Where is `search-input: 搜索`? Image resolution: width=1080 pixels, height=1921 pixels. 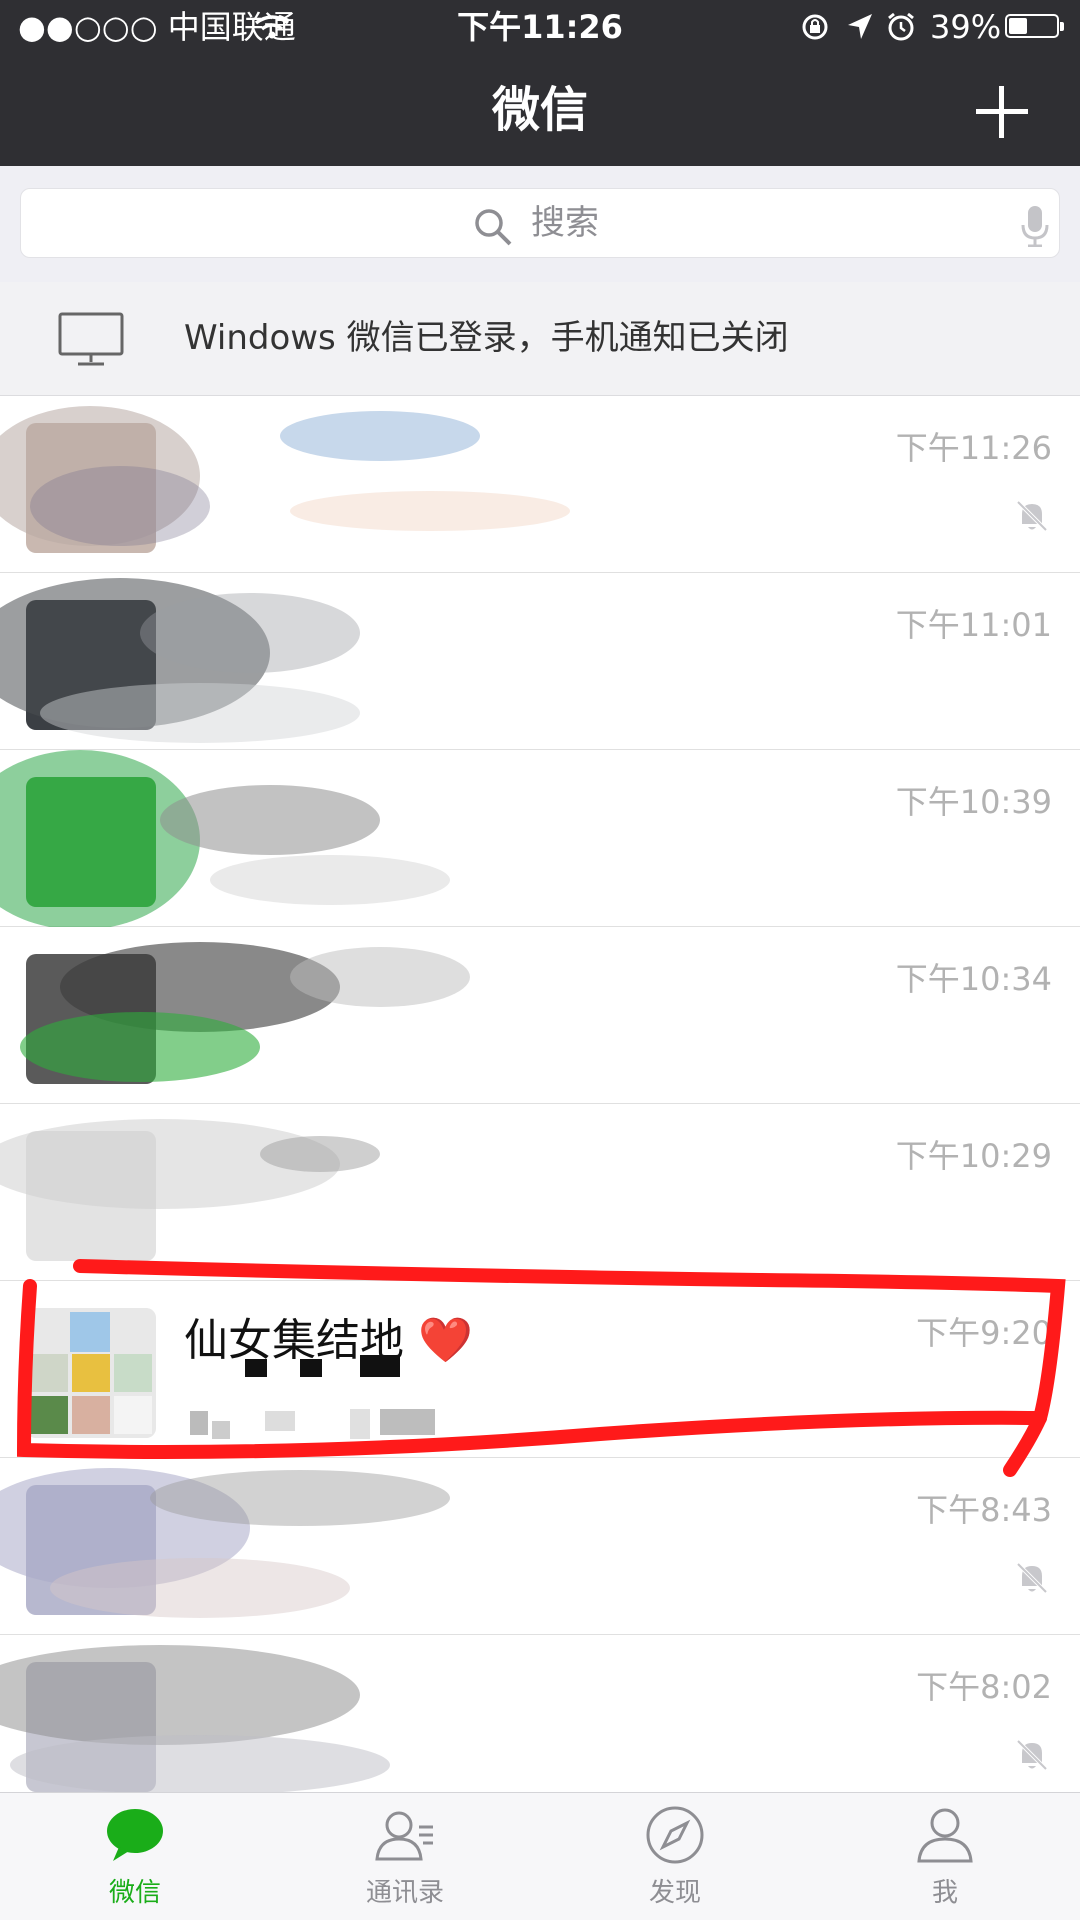 search-input: 搜索 is located at coordinates (540, 223).